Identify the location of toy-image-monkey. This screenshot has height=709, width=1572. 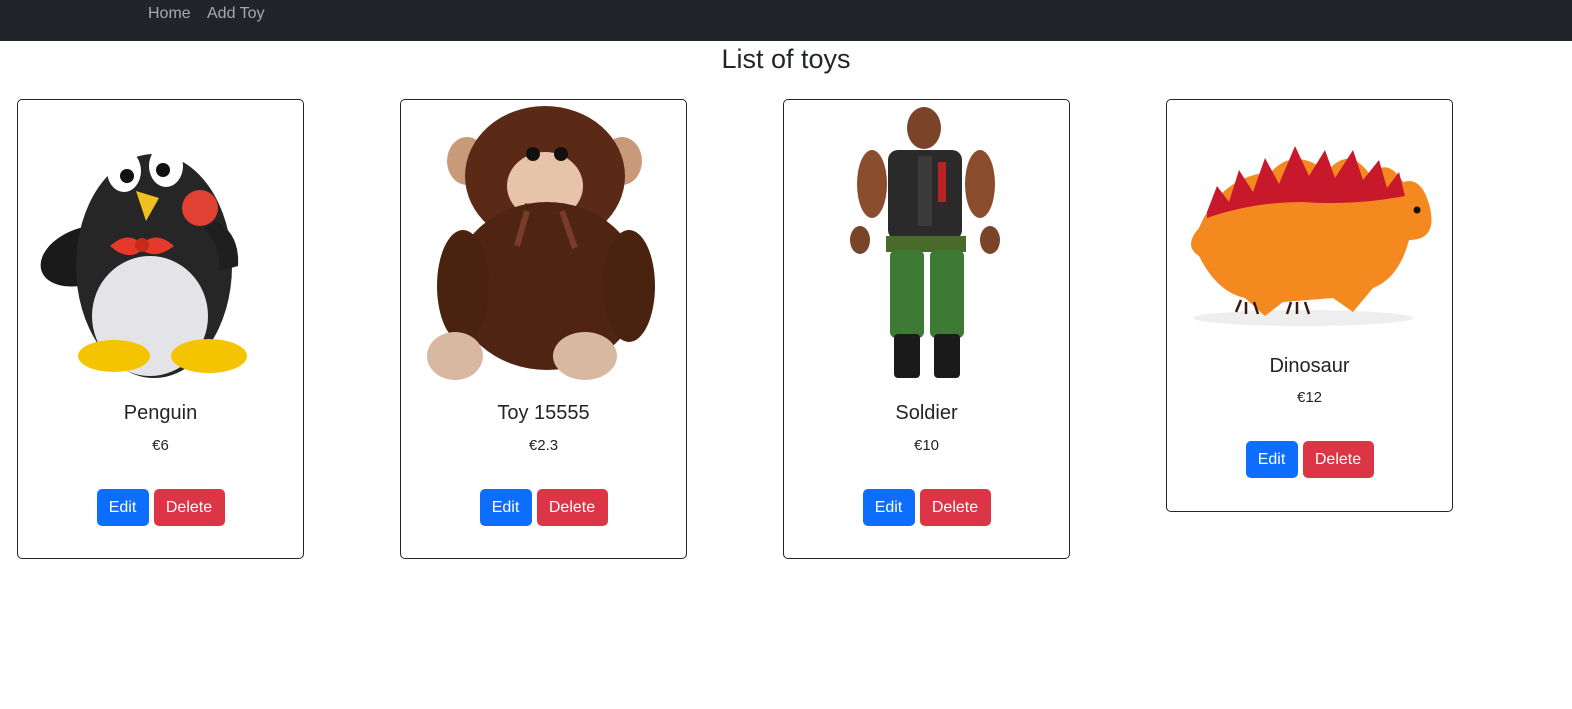
(543, 244).